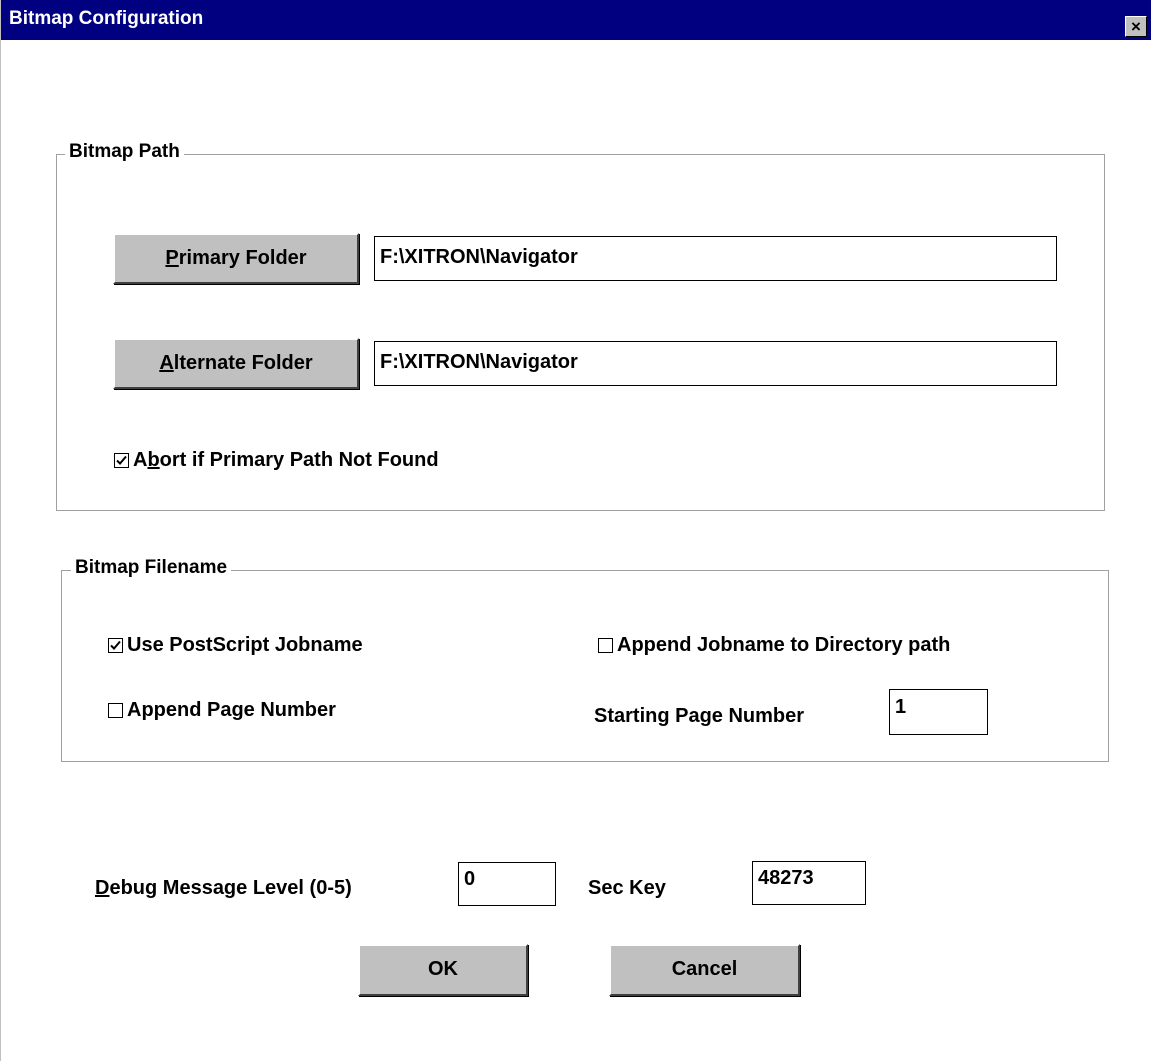 This screenshot has width=1151, height=1061. I want to click on debug-message-level-input: 0, so click(507, 884).